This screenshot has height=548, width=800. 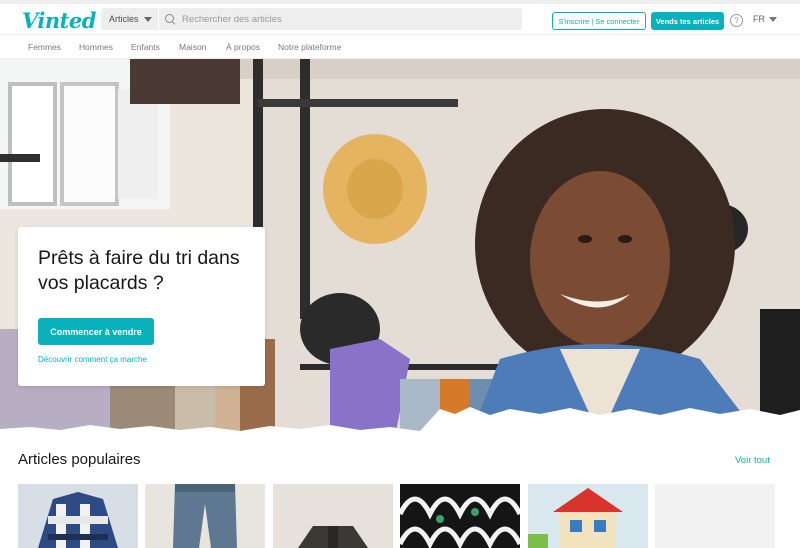 I want to click on search-icon, so click(x=170, y=19).